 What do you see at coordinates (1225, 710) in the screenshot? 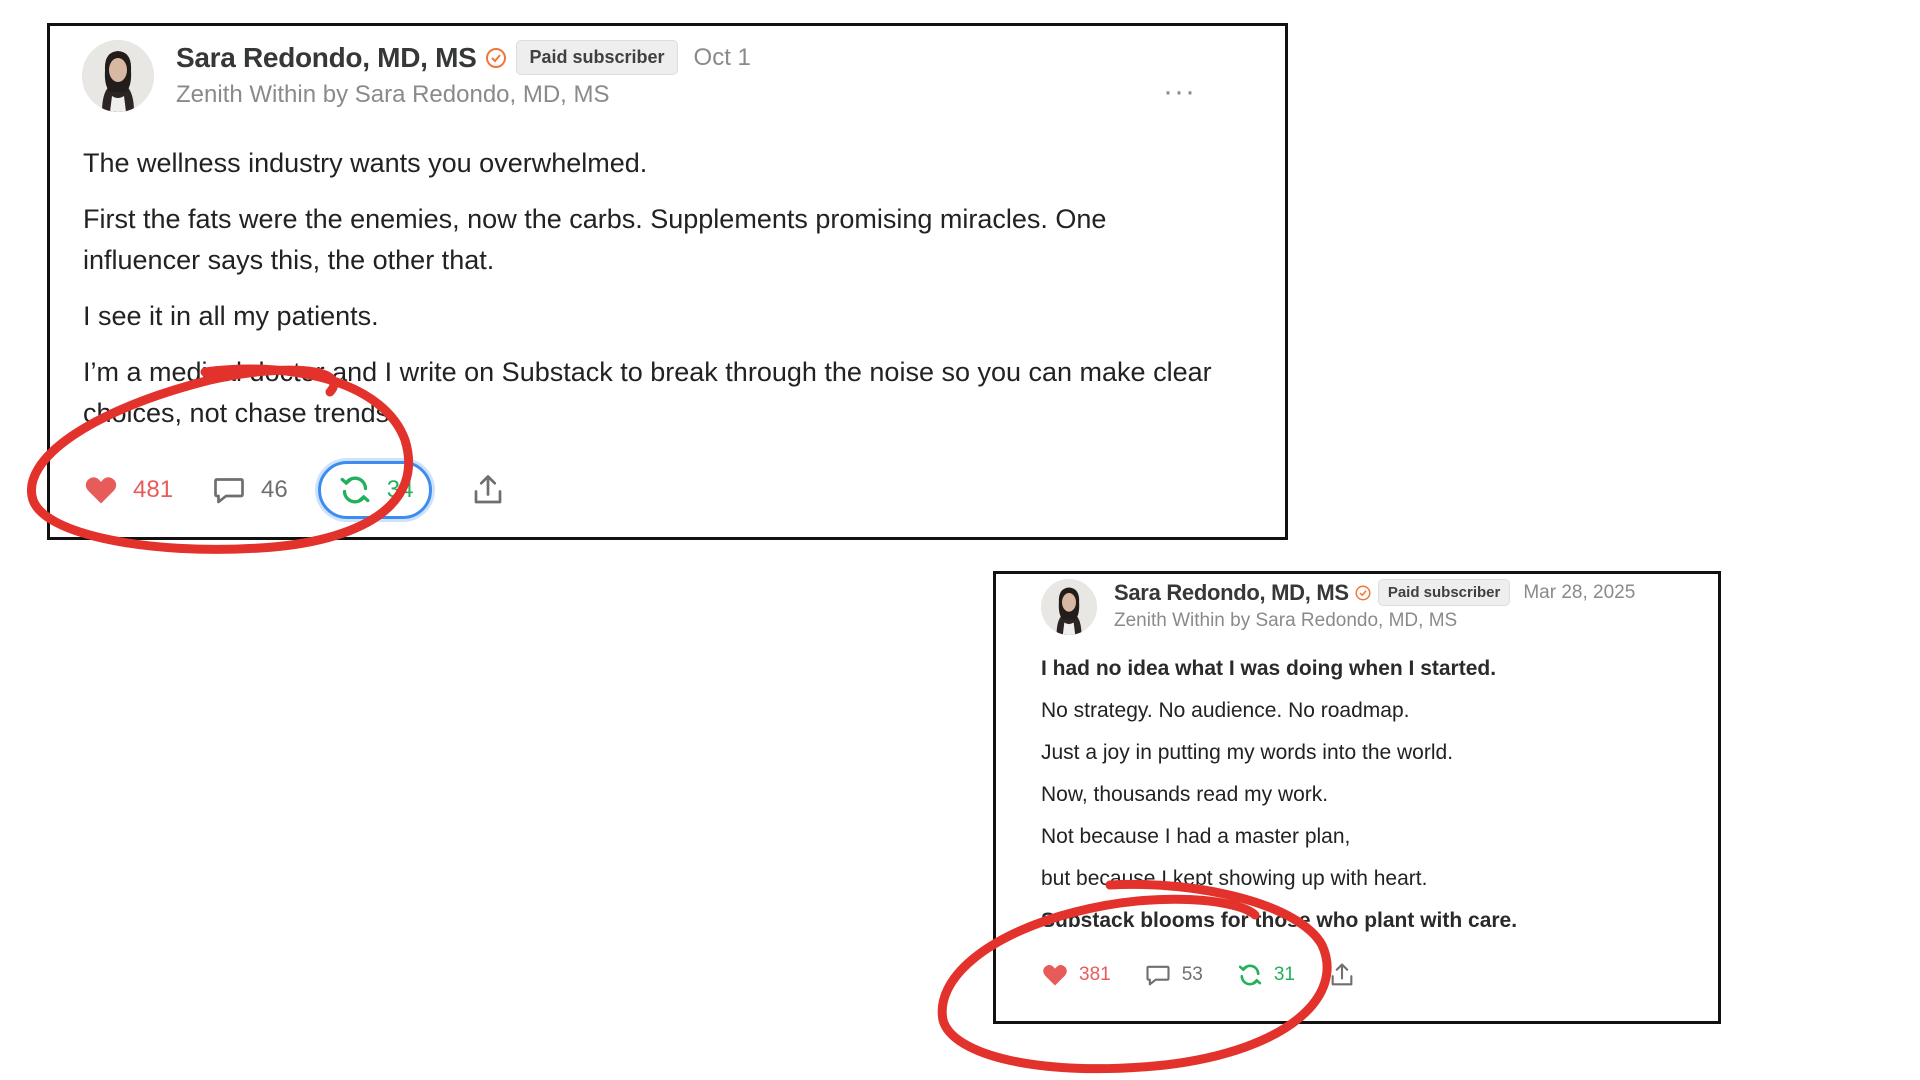
I see `post-paragraph: No strategy. No audience. No roadmap.` at bounding box center [1225, 710].